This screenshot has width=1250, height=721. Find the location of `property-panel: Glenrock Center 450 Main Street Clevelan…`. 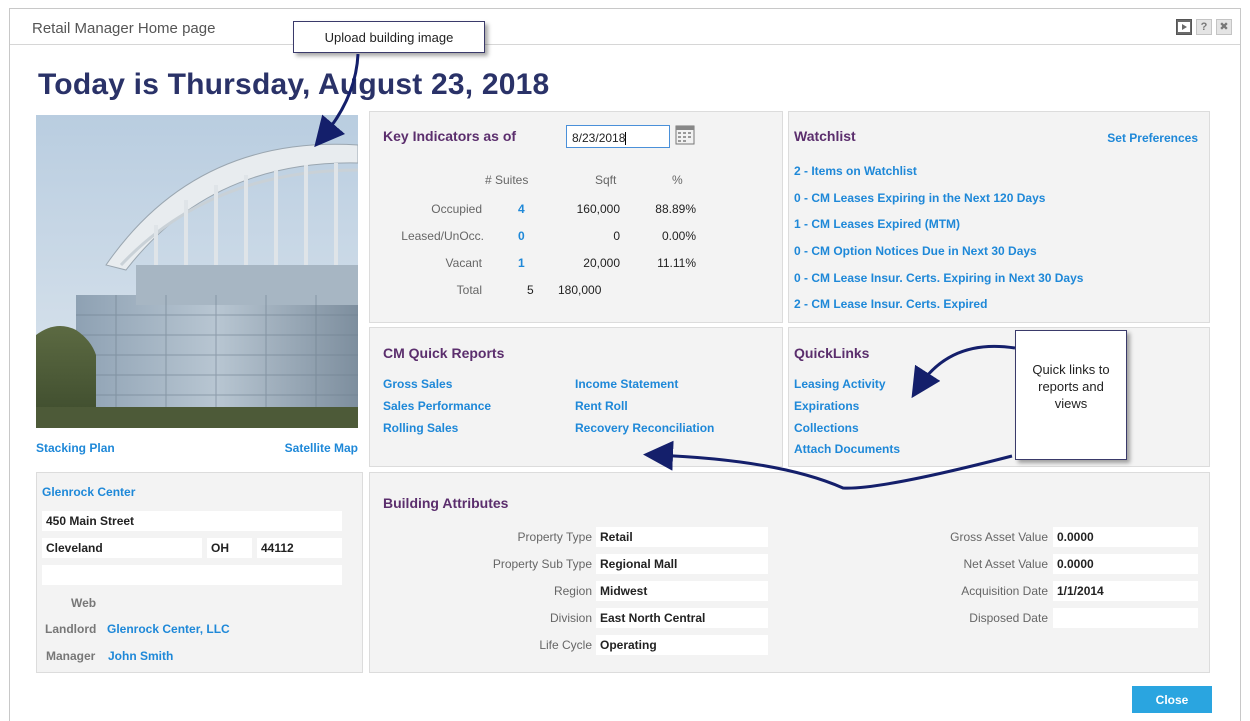

property-panel: Glenrock Center 450 Main Street Clevelan… is located at coordinates (199, 572).